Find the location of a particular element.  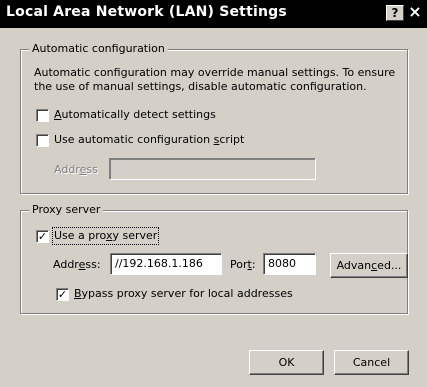

use-script-label: Use automatic configuration script is located at coordinates (149, 140).